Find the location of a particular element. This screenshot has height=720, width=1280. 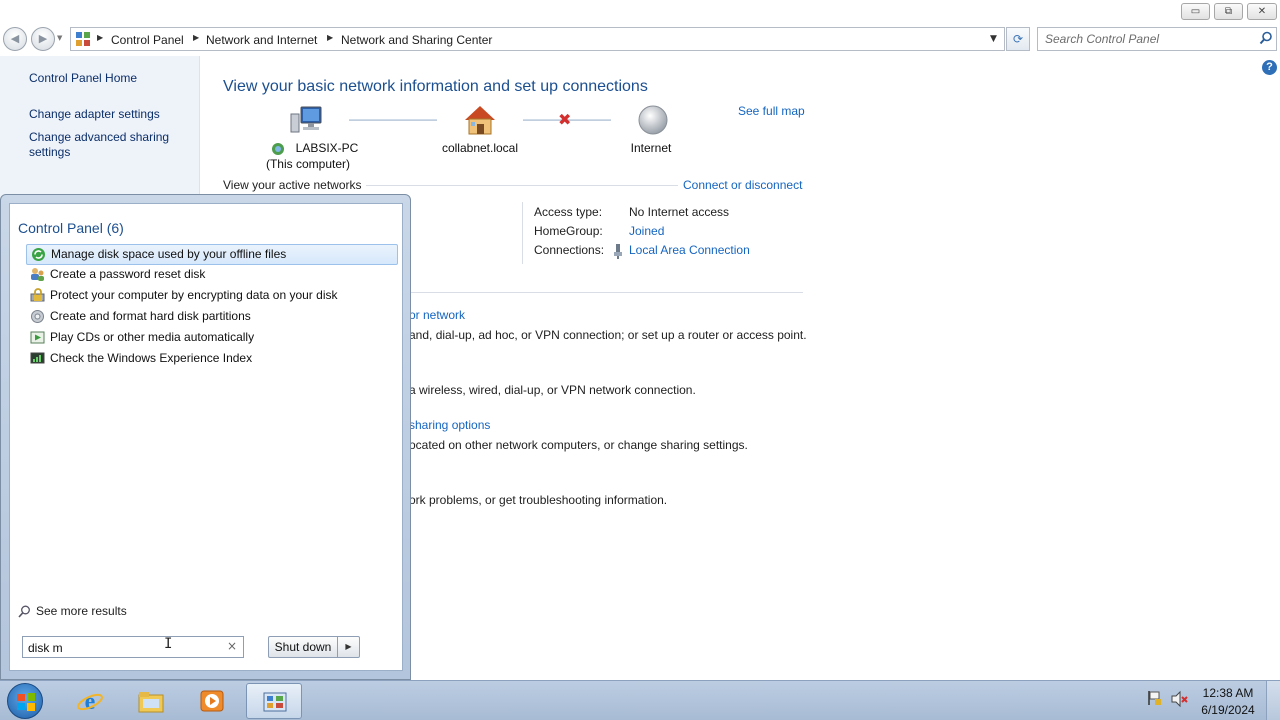

speaker-muted-icon is located at coordinates (1179, 699).